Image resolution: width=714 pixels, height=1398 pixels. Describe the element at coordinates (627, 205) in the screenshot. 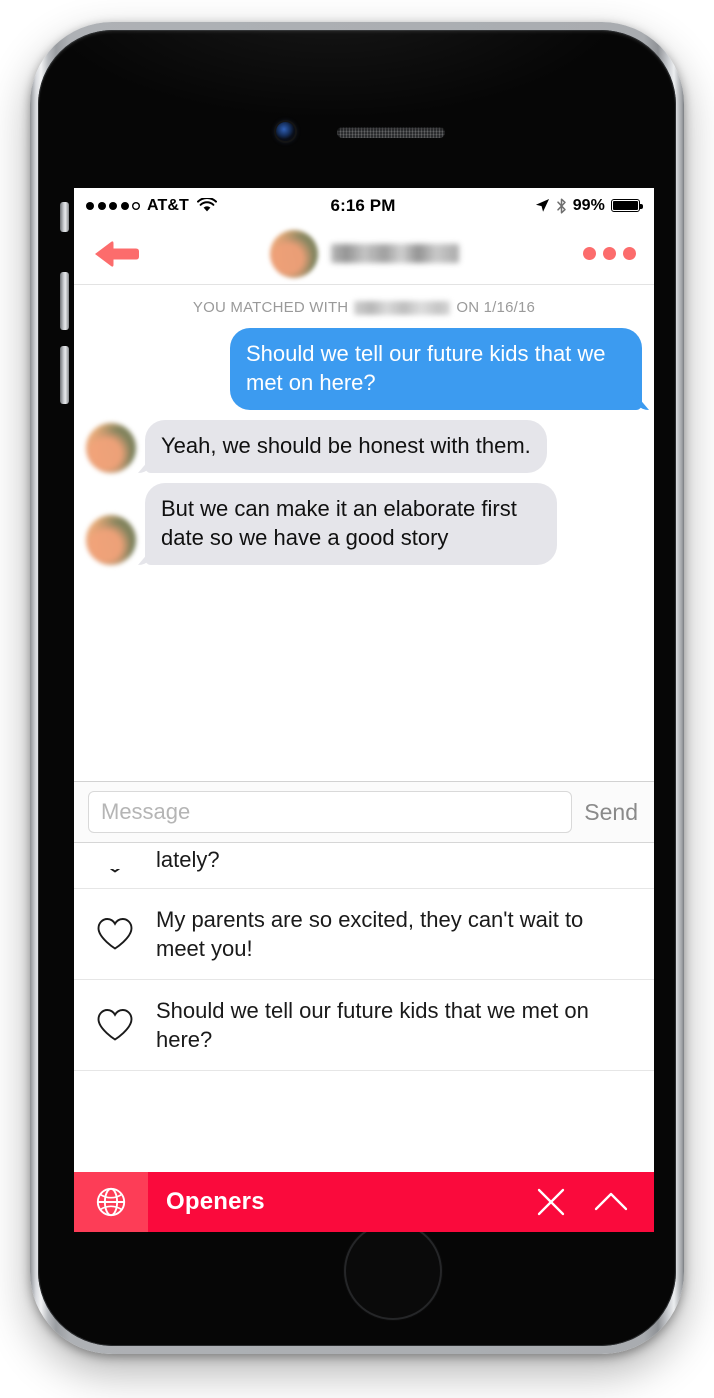

I see `battery-icon` at that location.